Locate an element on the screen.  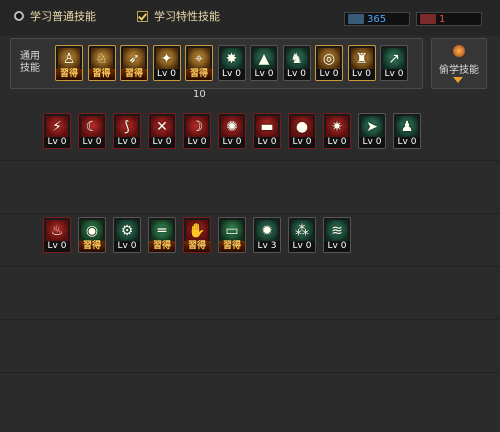
skill-slot: ≋ Lv 0 is located at coordinates (337, 235).